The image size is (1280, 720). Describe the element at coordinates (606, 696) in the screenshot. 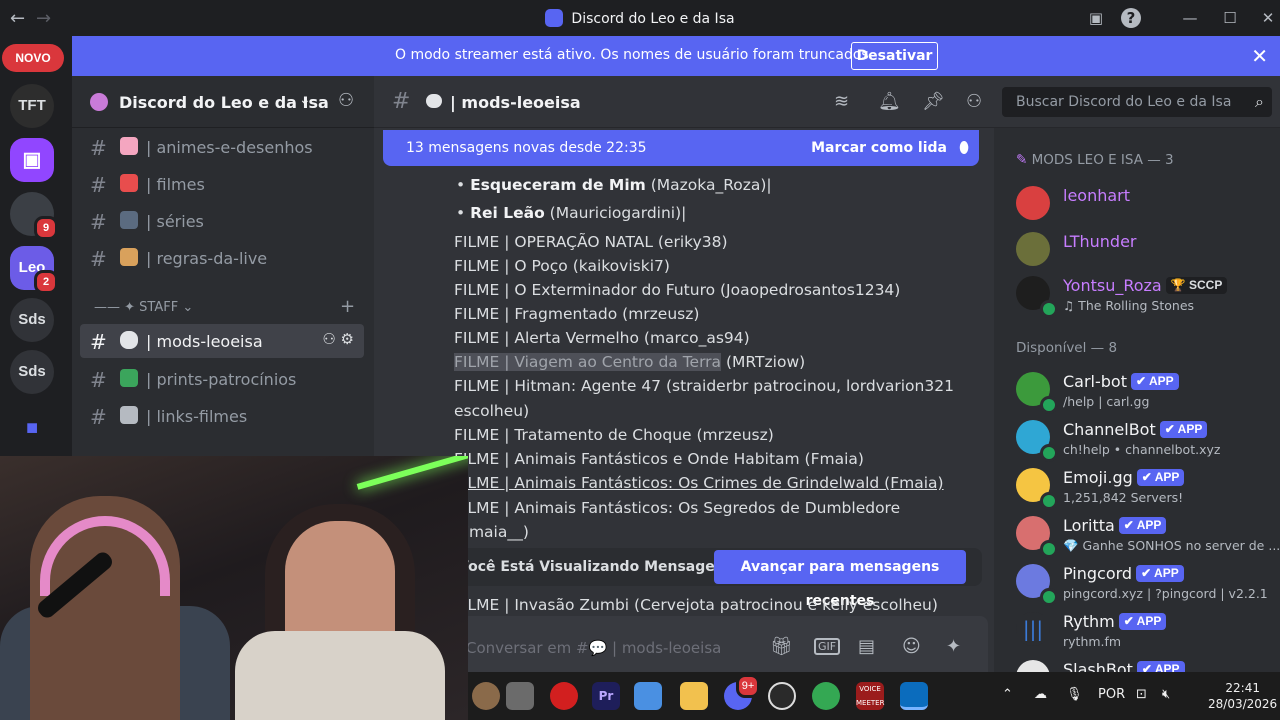

I see `premiere-icon: Pr` at that location.